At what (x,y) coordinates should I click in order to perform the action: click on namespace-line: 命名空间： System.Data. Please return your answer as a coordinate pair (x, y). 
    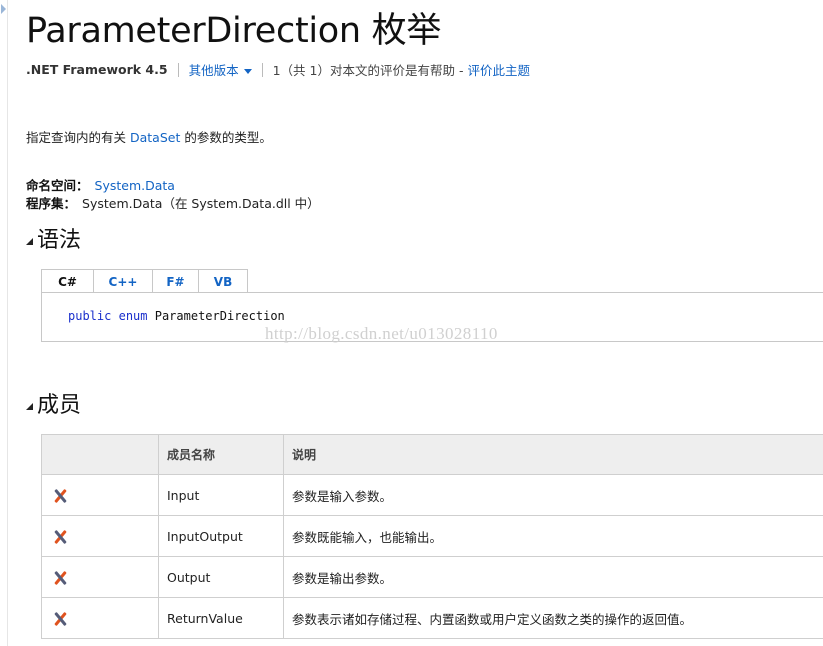
    Looking at the image, I should click on (100, 184).